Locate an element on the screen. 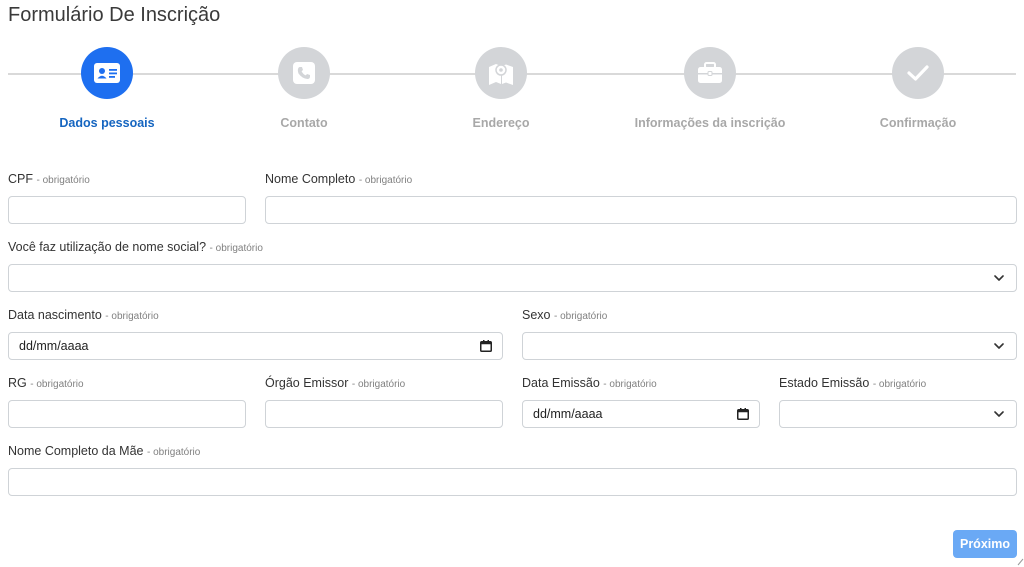 This screenshot has width=1024, height=567. nome-completo-label: Nome Completo - obrigatório is located at coordinates (338, 179).